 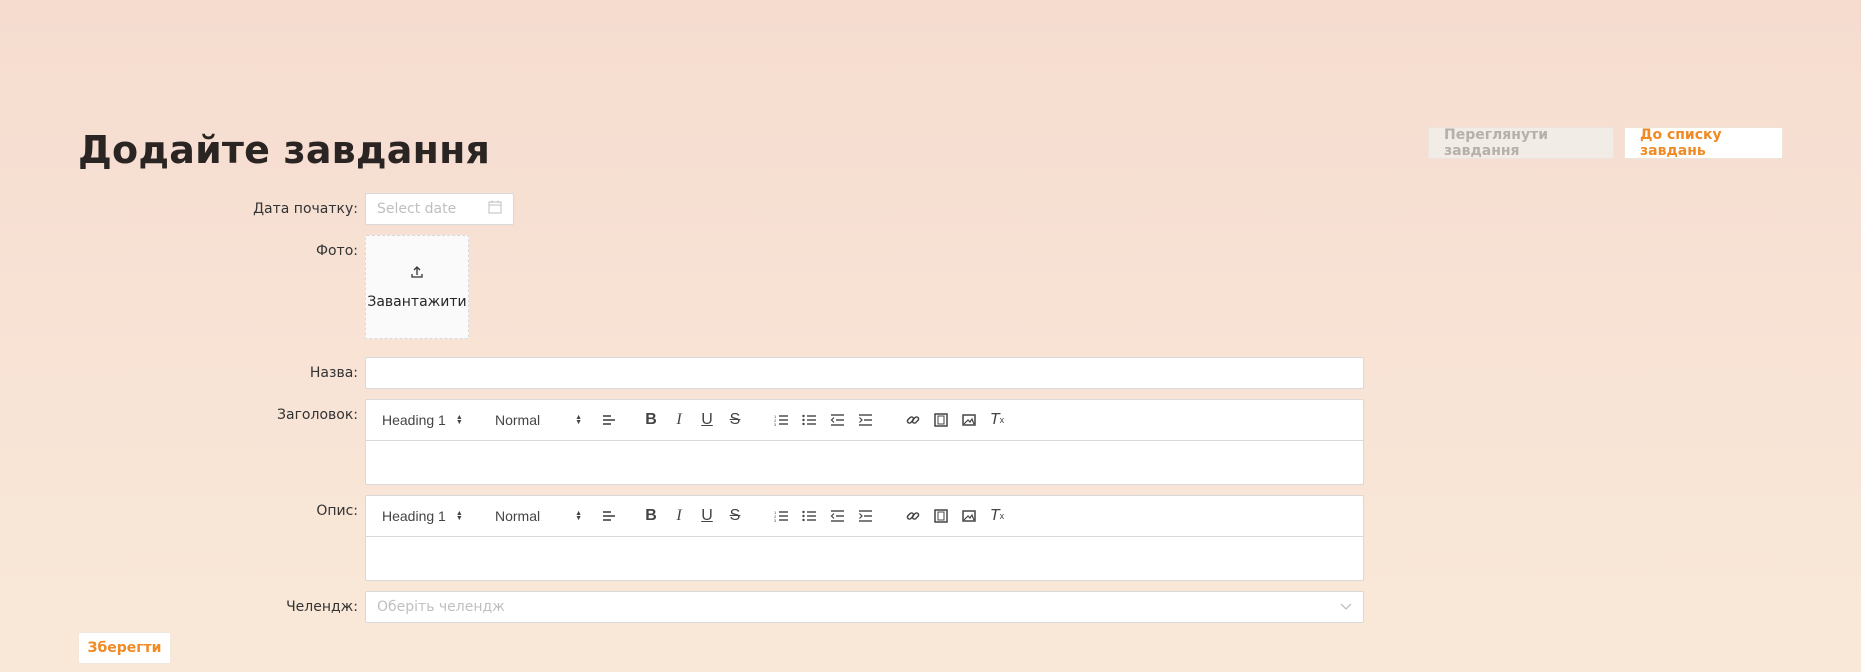 I want to click on challenge-select: Оберіть челендж, so click(x=864, y=607).